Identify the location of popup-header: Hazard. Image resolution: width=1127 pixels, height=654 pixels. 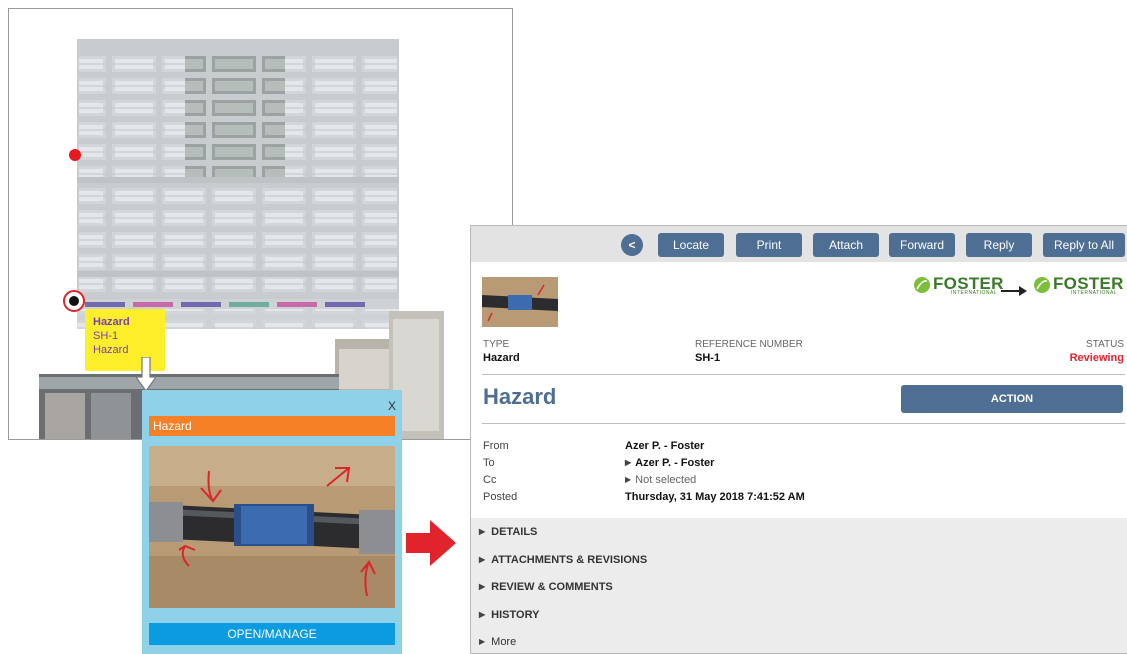
(272, 426).